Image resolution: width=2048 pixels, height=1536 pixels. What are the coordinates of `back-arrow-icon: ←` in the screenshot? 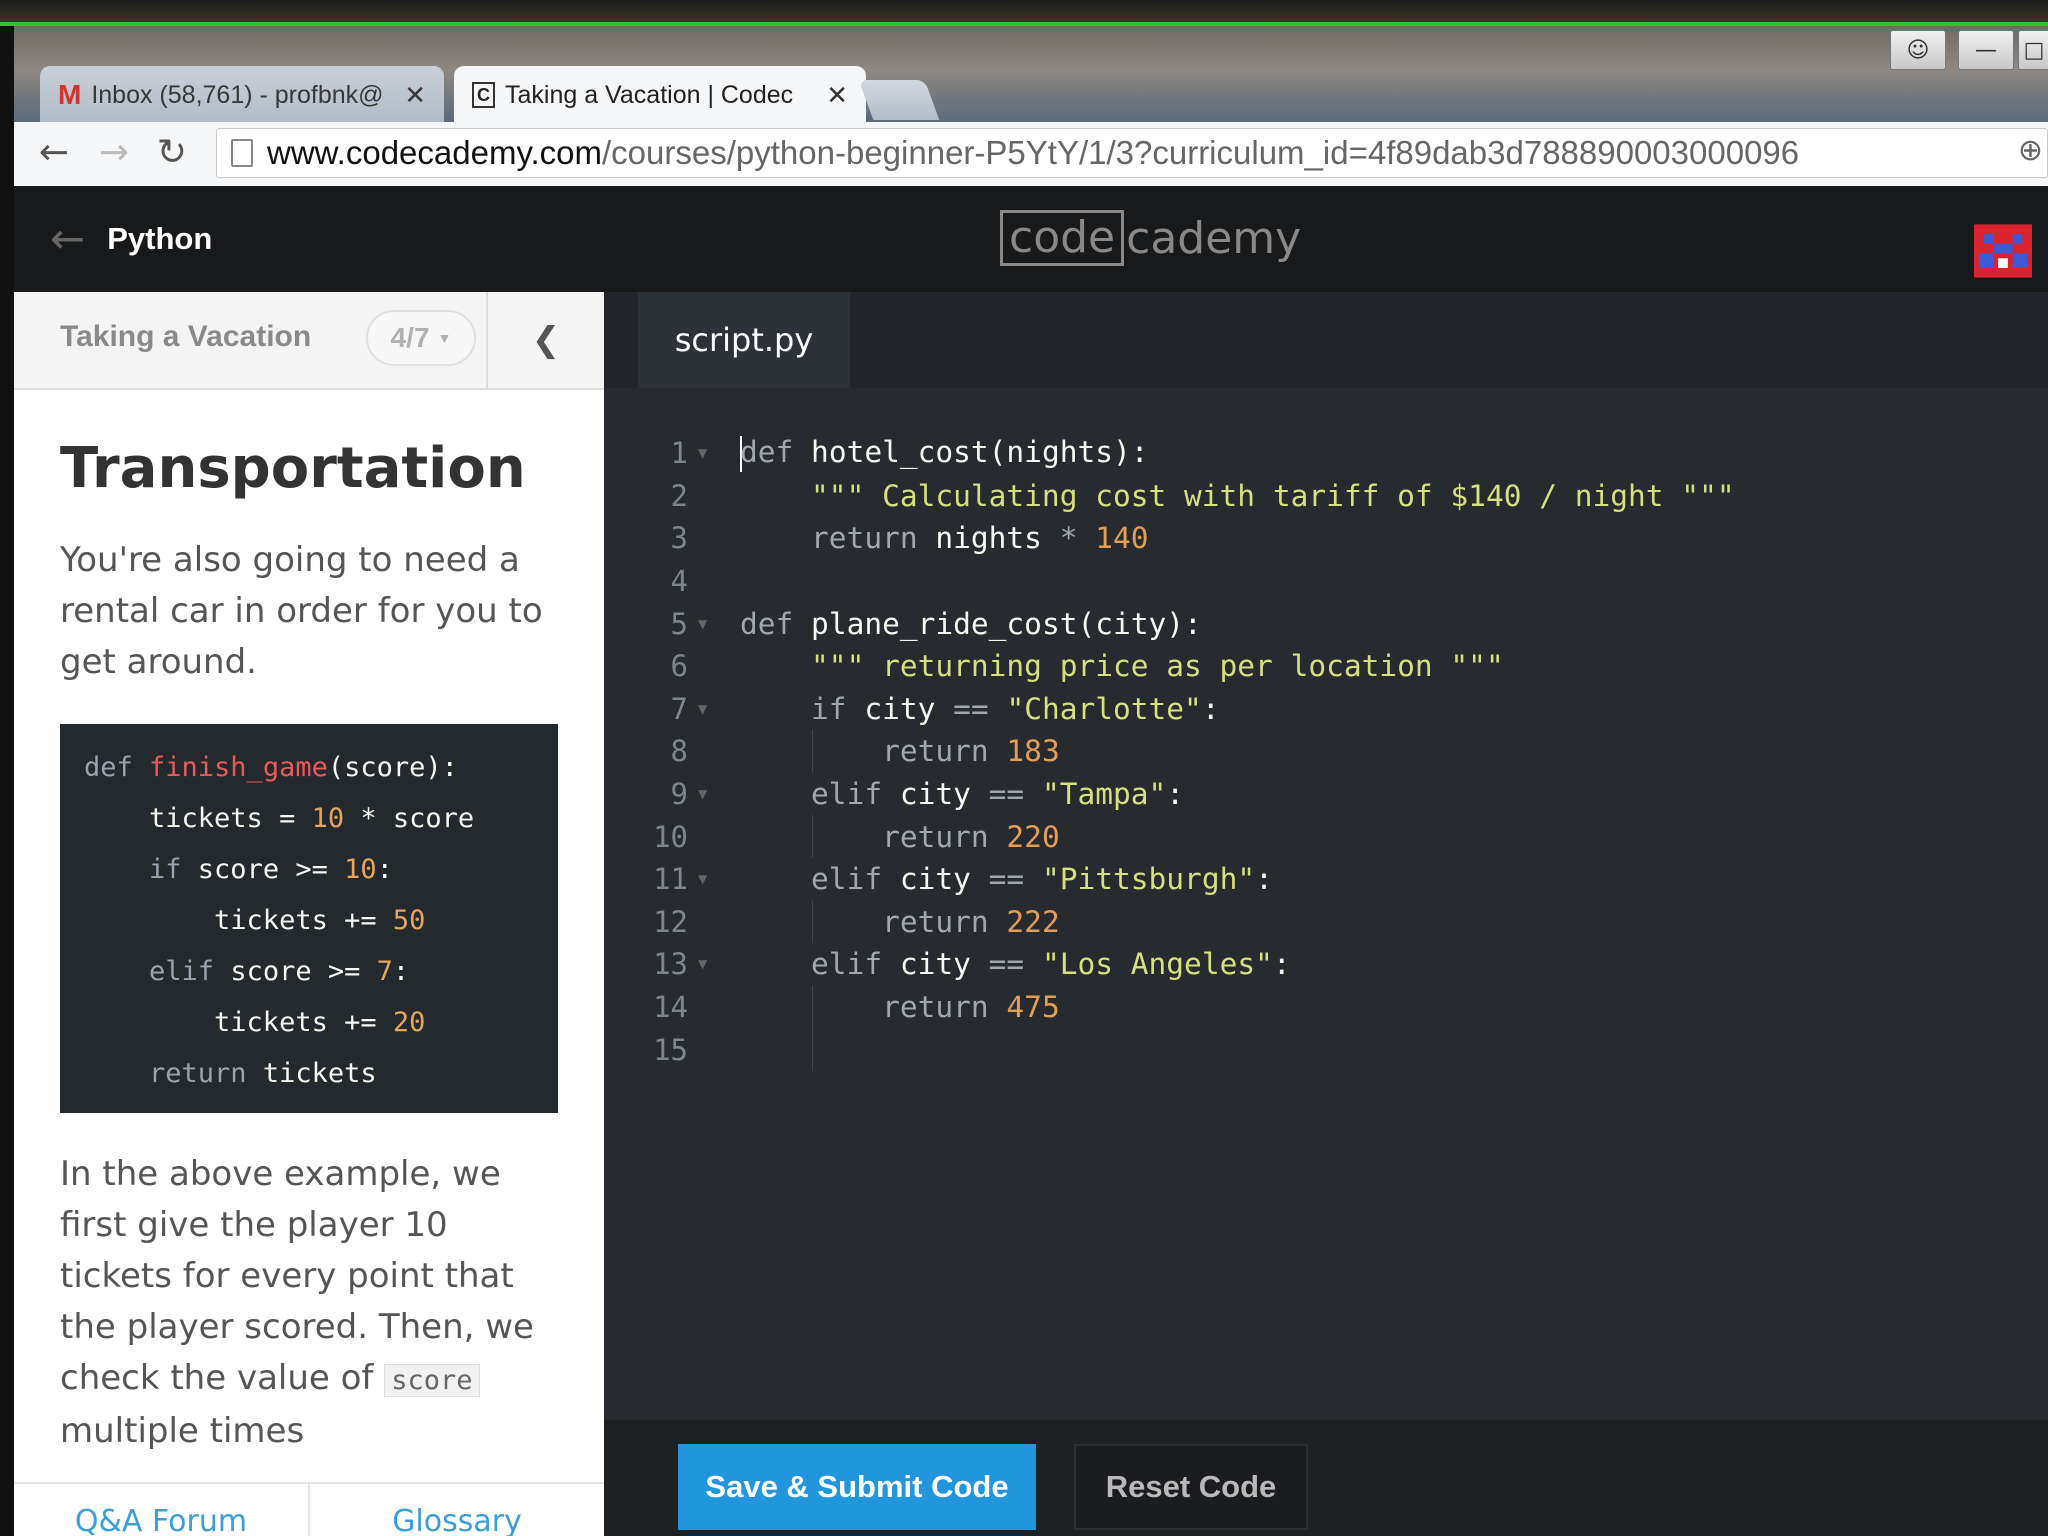 It's located at (54, 152).